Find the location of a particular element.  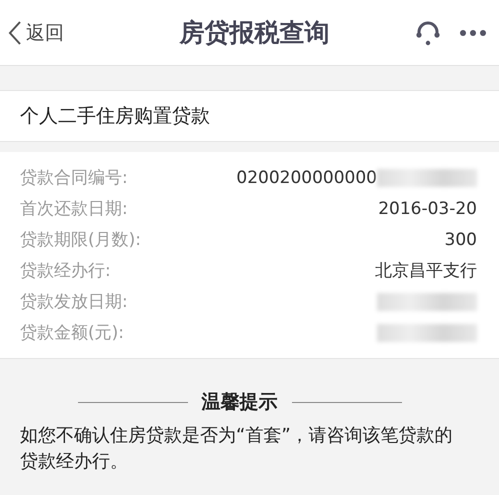

chevron-left-icon is located at coordinates (15, 33).